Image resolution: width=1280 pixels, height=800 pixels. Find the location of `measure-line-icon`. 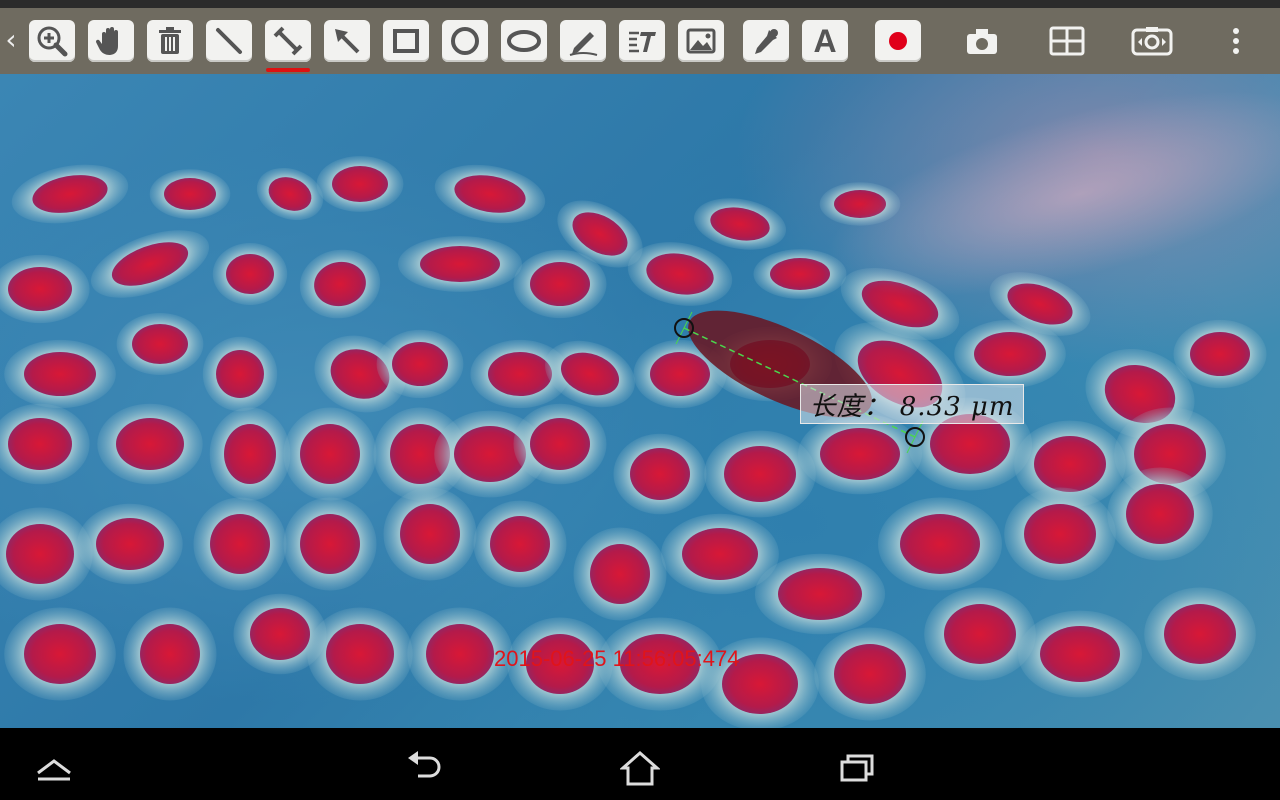

measure-line-icon is located at coordinates (288, 41).